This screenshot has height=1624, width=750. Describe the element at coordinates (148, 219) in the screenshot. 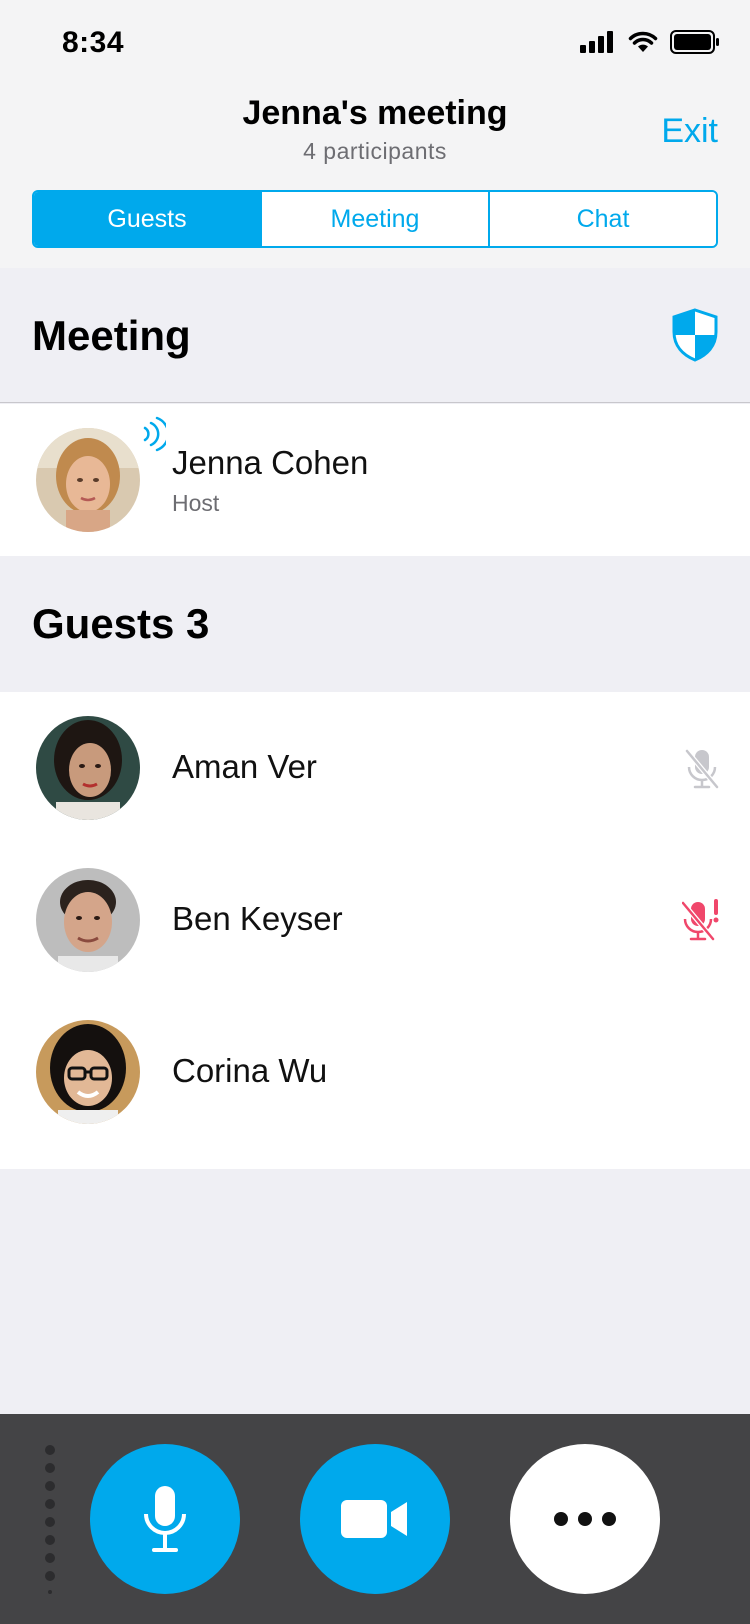

I see `tab-guests: Guests` at that location.